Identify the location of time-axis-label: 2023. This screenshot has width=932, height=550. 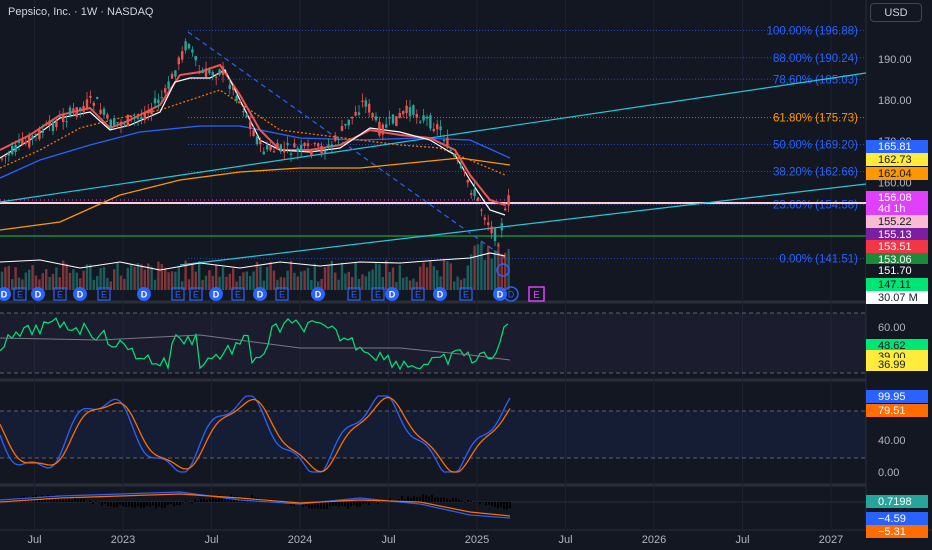
(123, 540).